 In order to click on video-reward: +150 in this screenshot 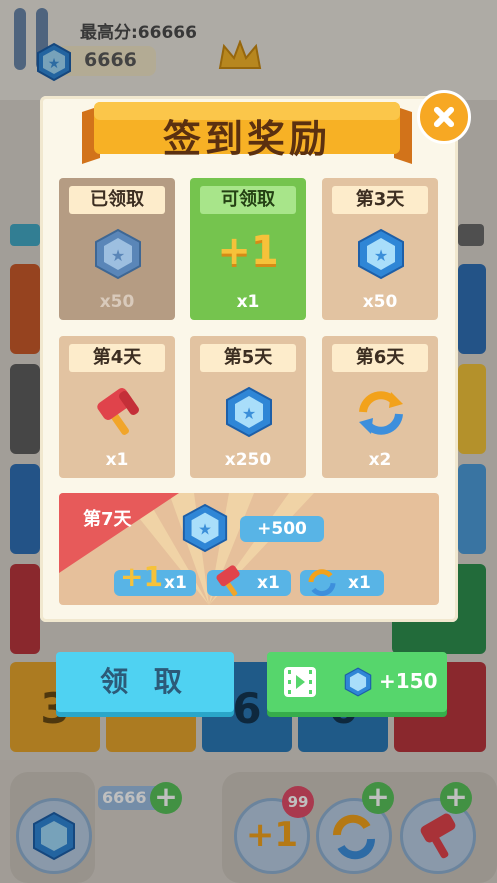, I will do `click(408, 681)`.